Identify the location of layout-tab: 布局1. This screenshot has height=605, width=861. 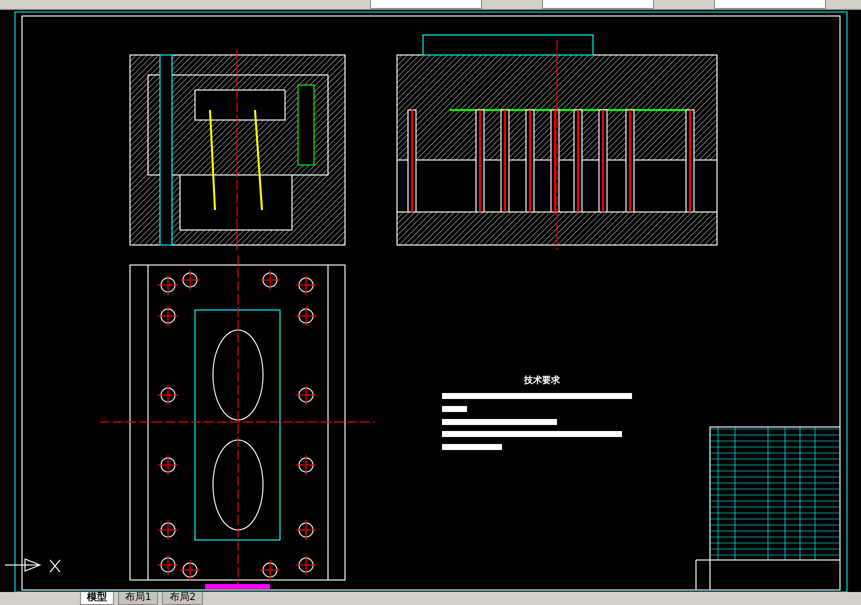
(138, 598).